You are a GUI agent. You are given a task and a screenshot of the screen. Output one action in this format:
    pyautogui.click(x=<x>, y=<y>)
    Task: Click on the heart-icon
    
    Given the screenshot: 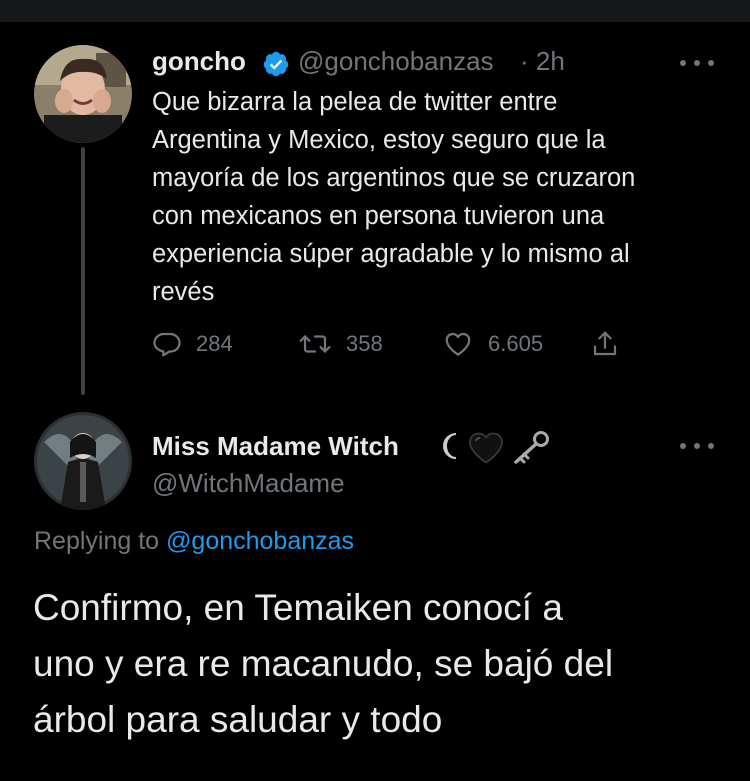 What is the action you would take?
    pyautogui.click(x=458, y=344)
    